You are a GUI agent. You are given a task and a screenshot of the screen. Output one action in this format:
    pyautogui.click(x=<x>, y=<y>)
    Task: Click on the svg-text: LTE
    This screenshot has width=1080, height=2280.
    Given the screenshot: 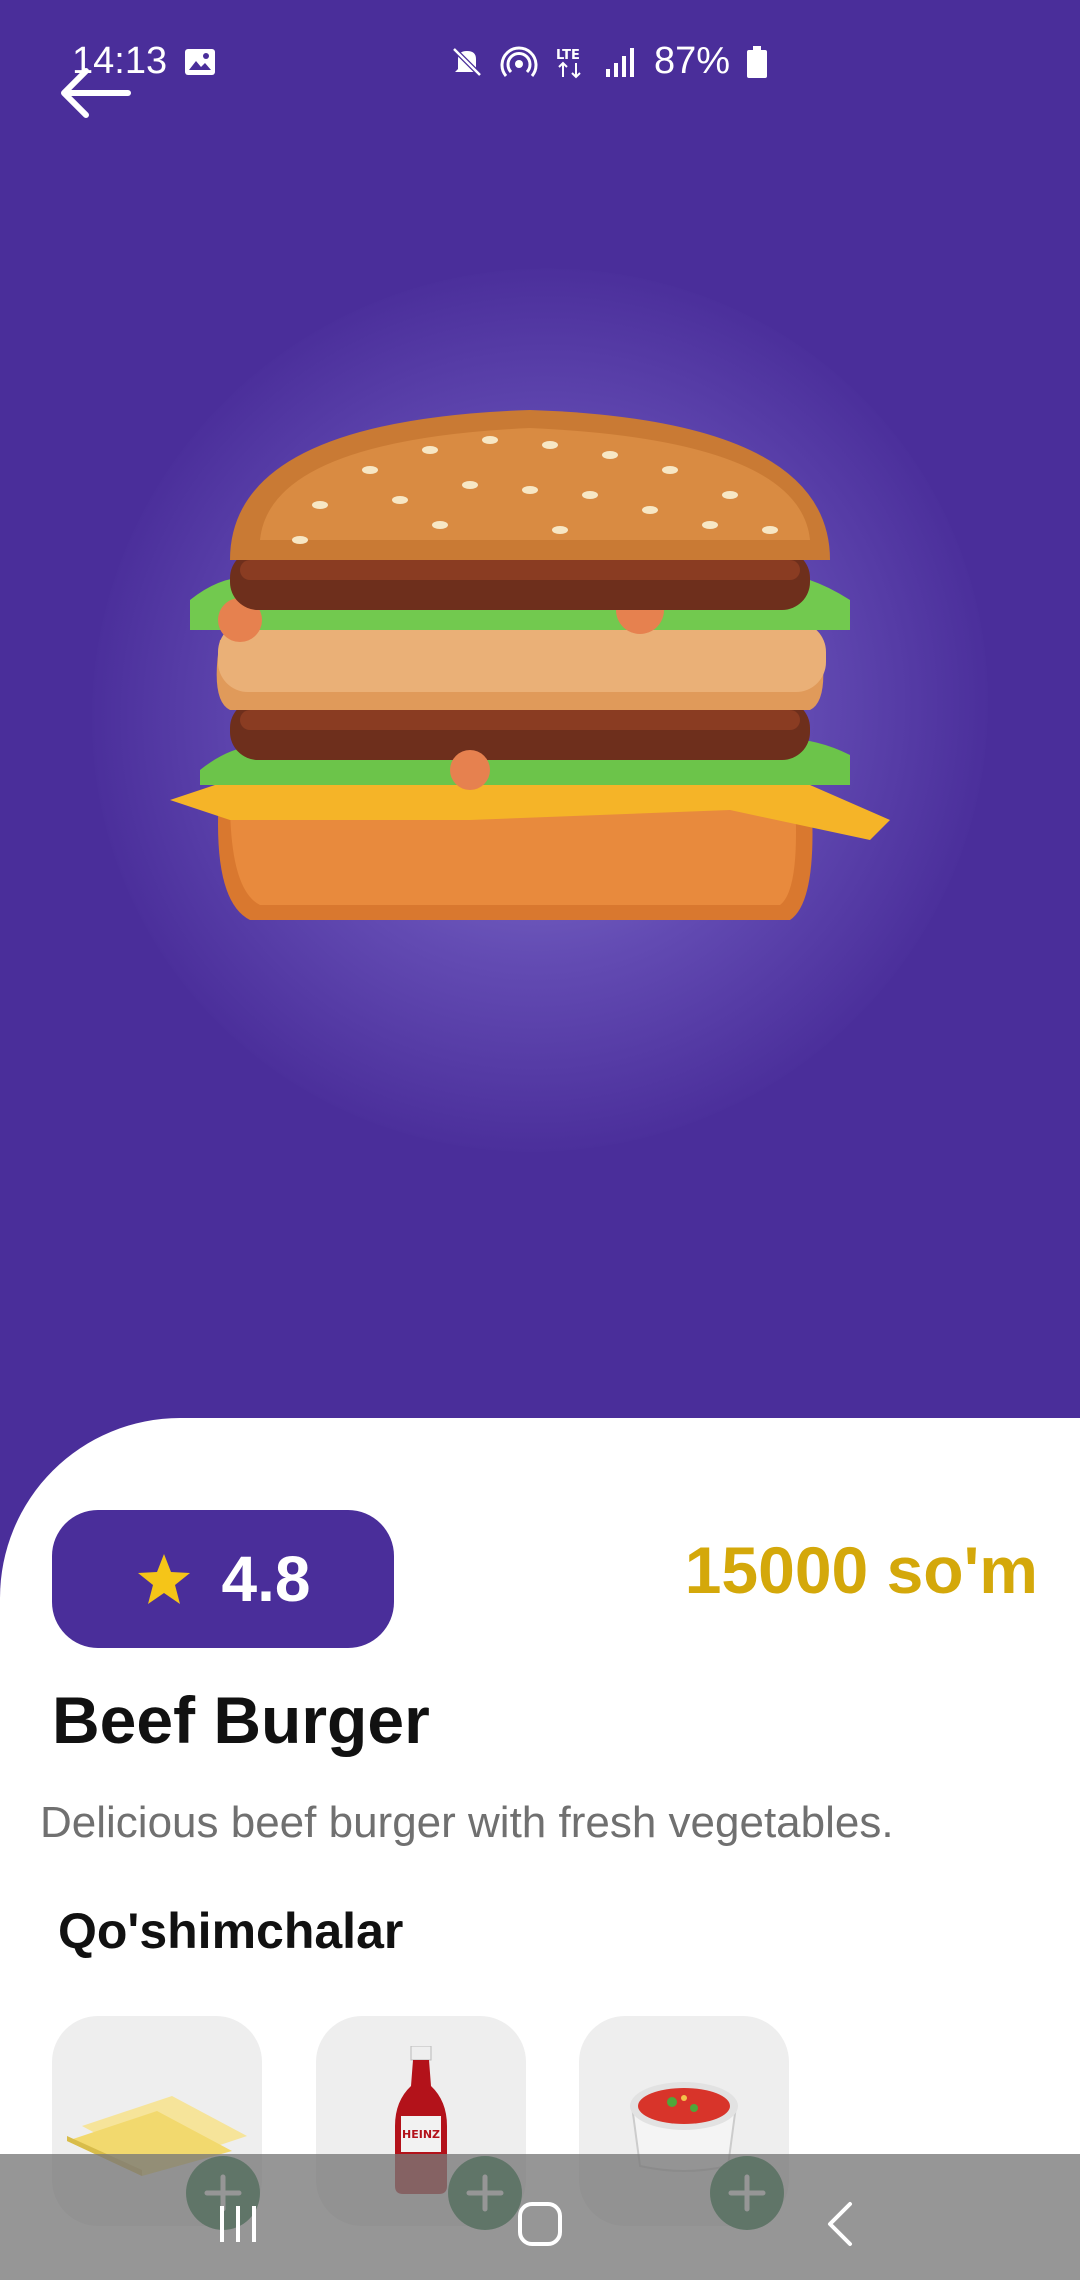 What is the action you would take?
    pyautogui.click(x=568, y=55)
    